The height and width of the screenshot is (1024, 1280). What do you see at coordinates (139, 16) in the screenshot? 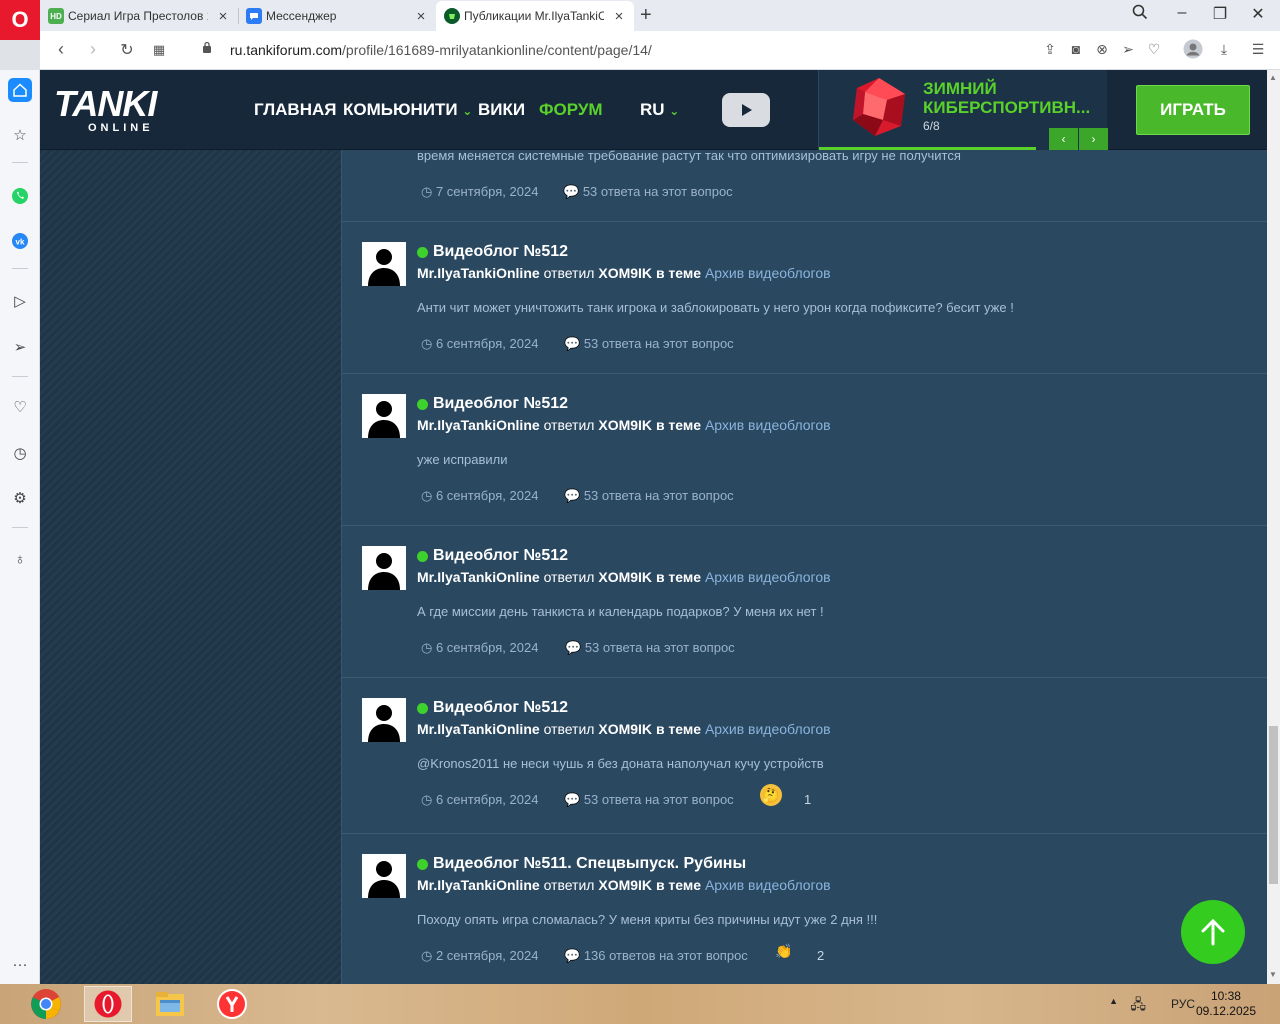
I see `tab-got-series: HD Сериал Игра Престолов 1 ×` at bounding box center [139, 16].